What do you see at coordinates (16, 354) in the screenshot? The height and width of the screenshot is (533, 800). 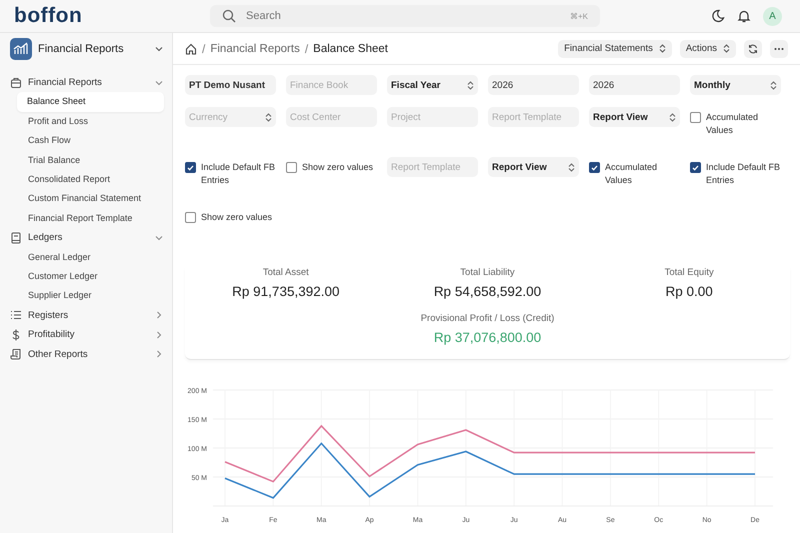 I see `scroll-icon` at bounding box center [16, 354].